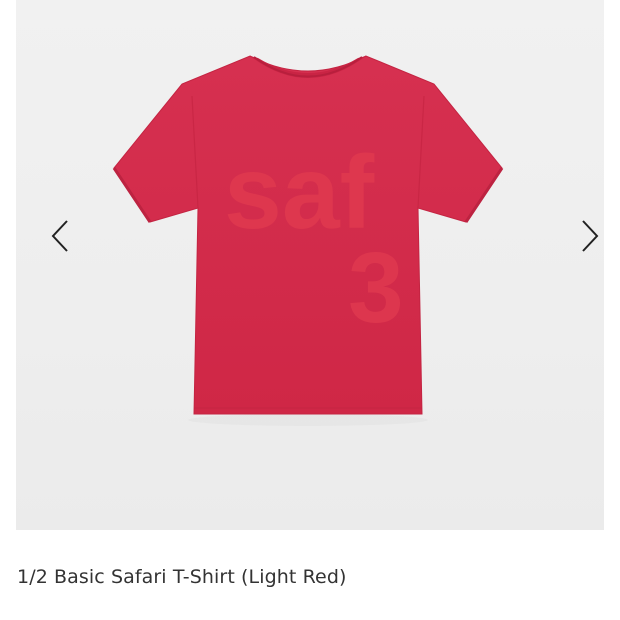 Image resolution: width=620 pixels, height=620 pixels. What do you see at coordinates (182, 577) in the screenshot?
I see `product-title: 1/2 Basic Safari T-Shirt (Light Red)` at bounding box center [182, 577].